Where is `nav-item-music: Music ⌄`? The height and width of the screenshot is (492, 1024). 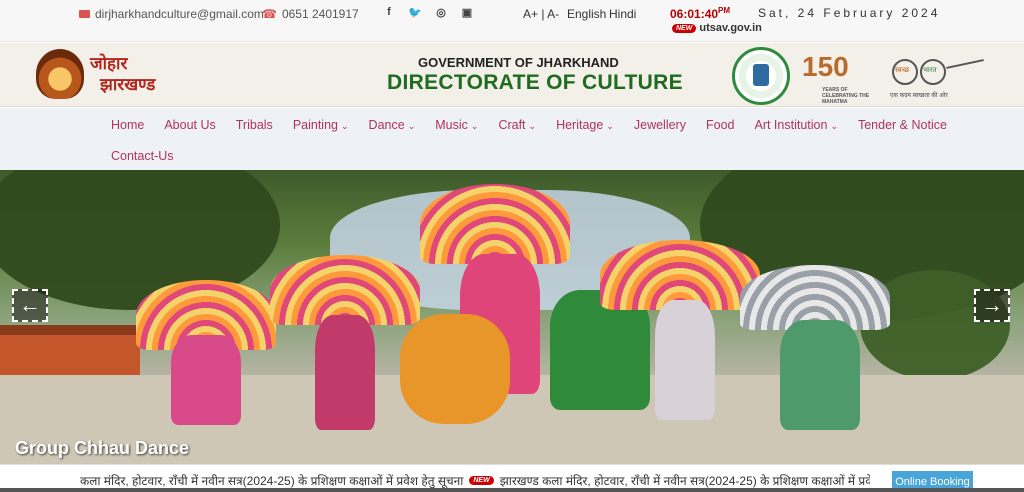 nav-item-music: Music ⌄ is located at coordinates (456, 125).